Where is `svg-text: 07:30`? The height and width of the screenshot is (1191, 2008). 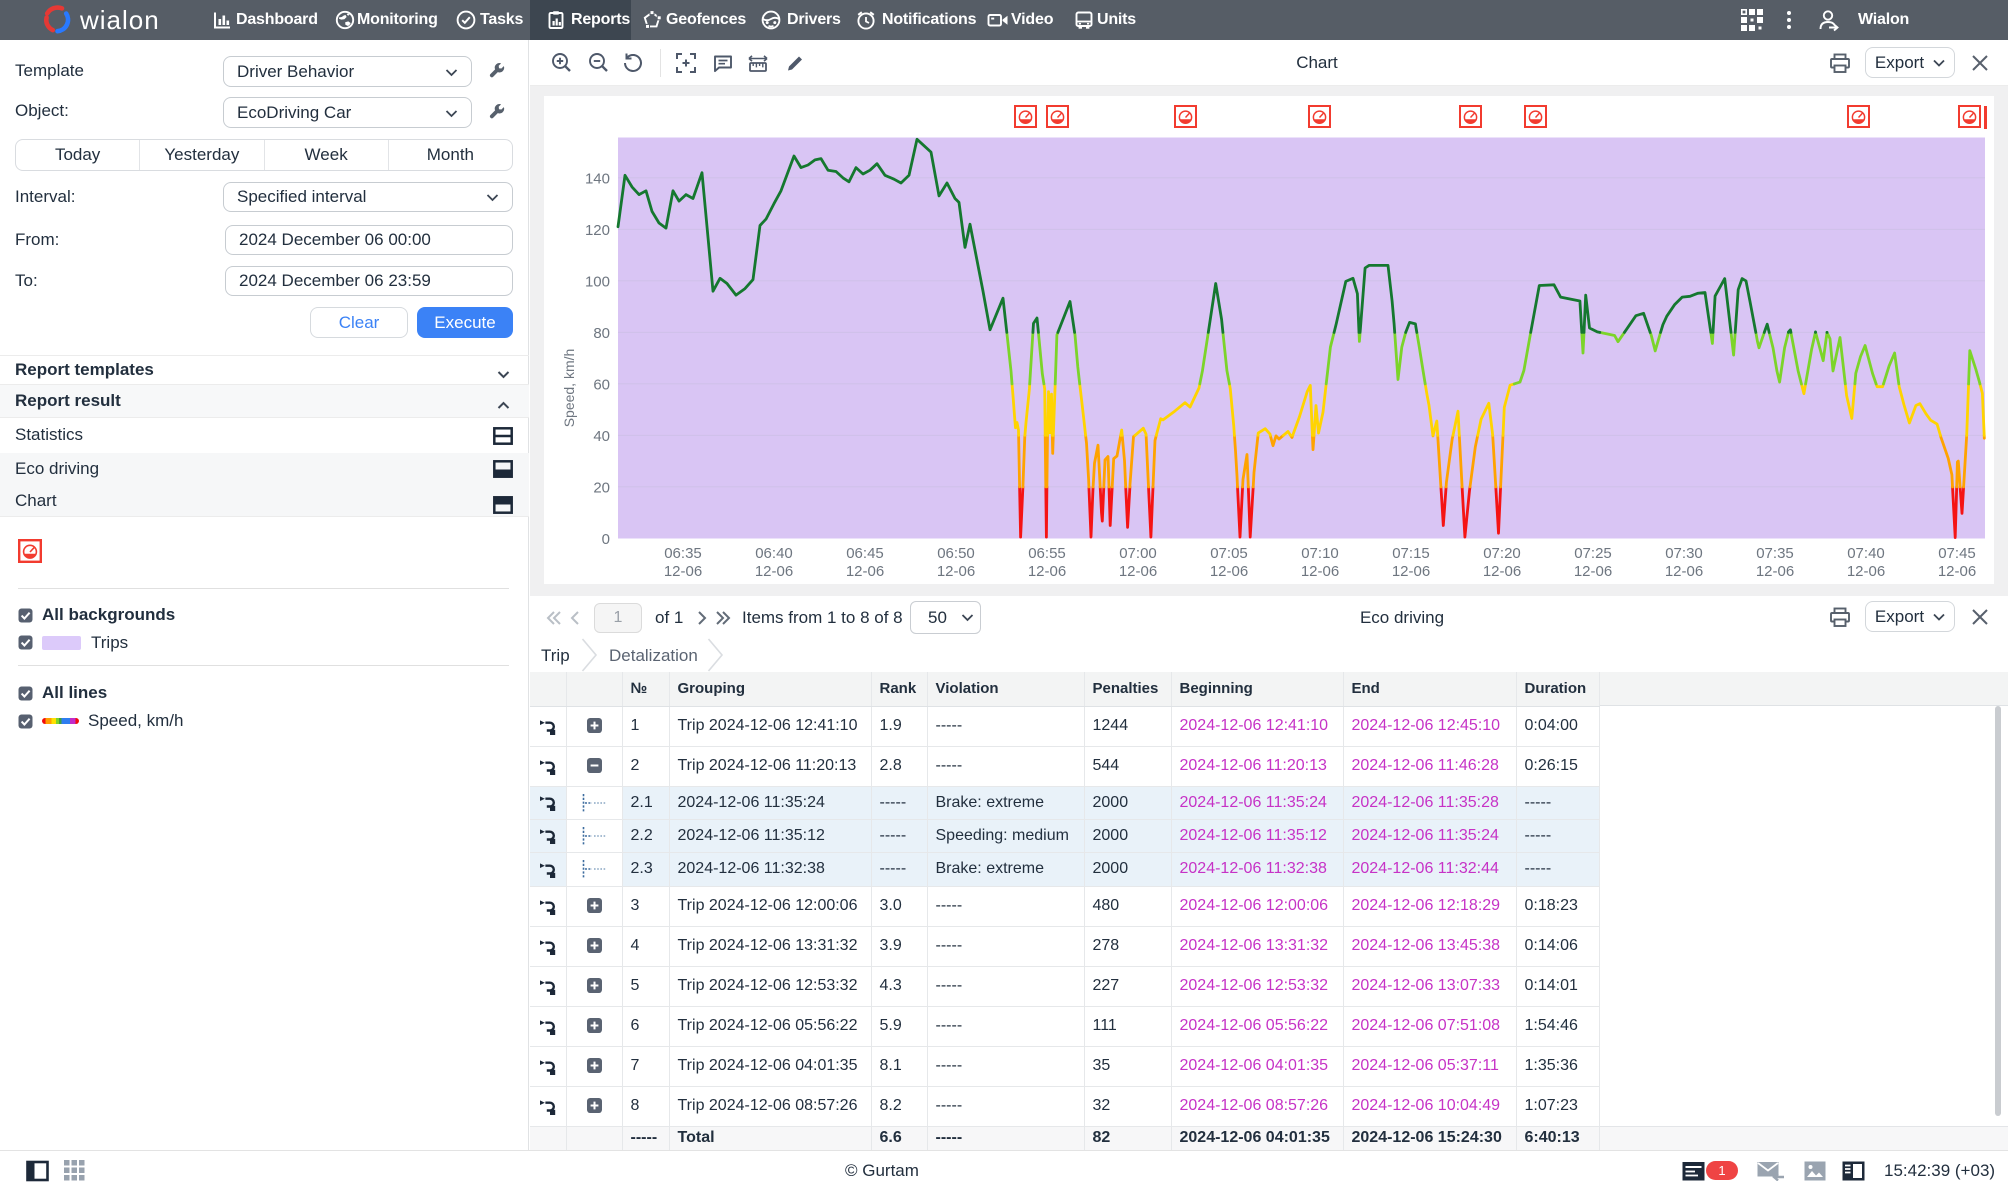
svg-text: 07:30 is located at coordinates (1684, 553).